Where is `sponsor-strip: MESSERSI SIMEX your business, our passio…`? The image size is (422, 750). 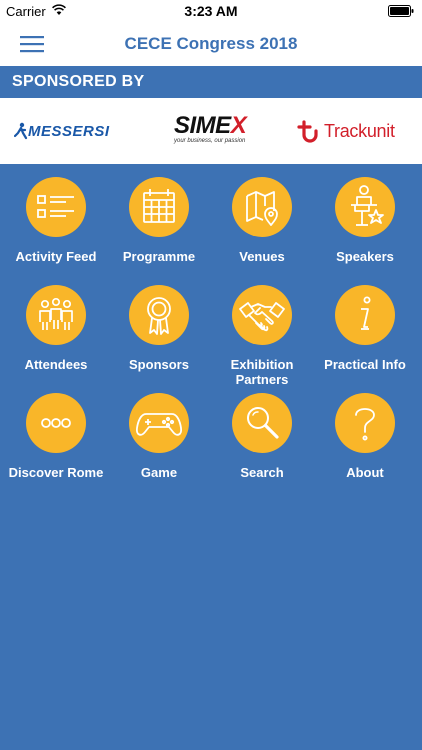
sponsor-strip: MESSERSI SIMEX your business, our passio… is located at coordinates (211, 131).